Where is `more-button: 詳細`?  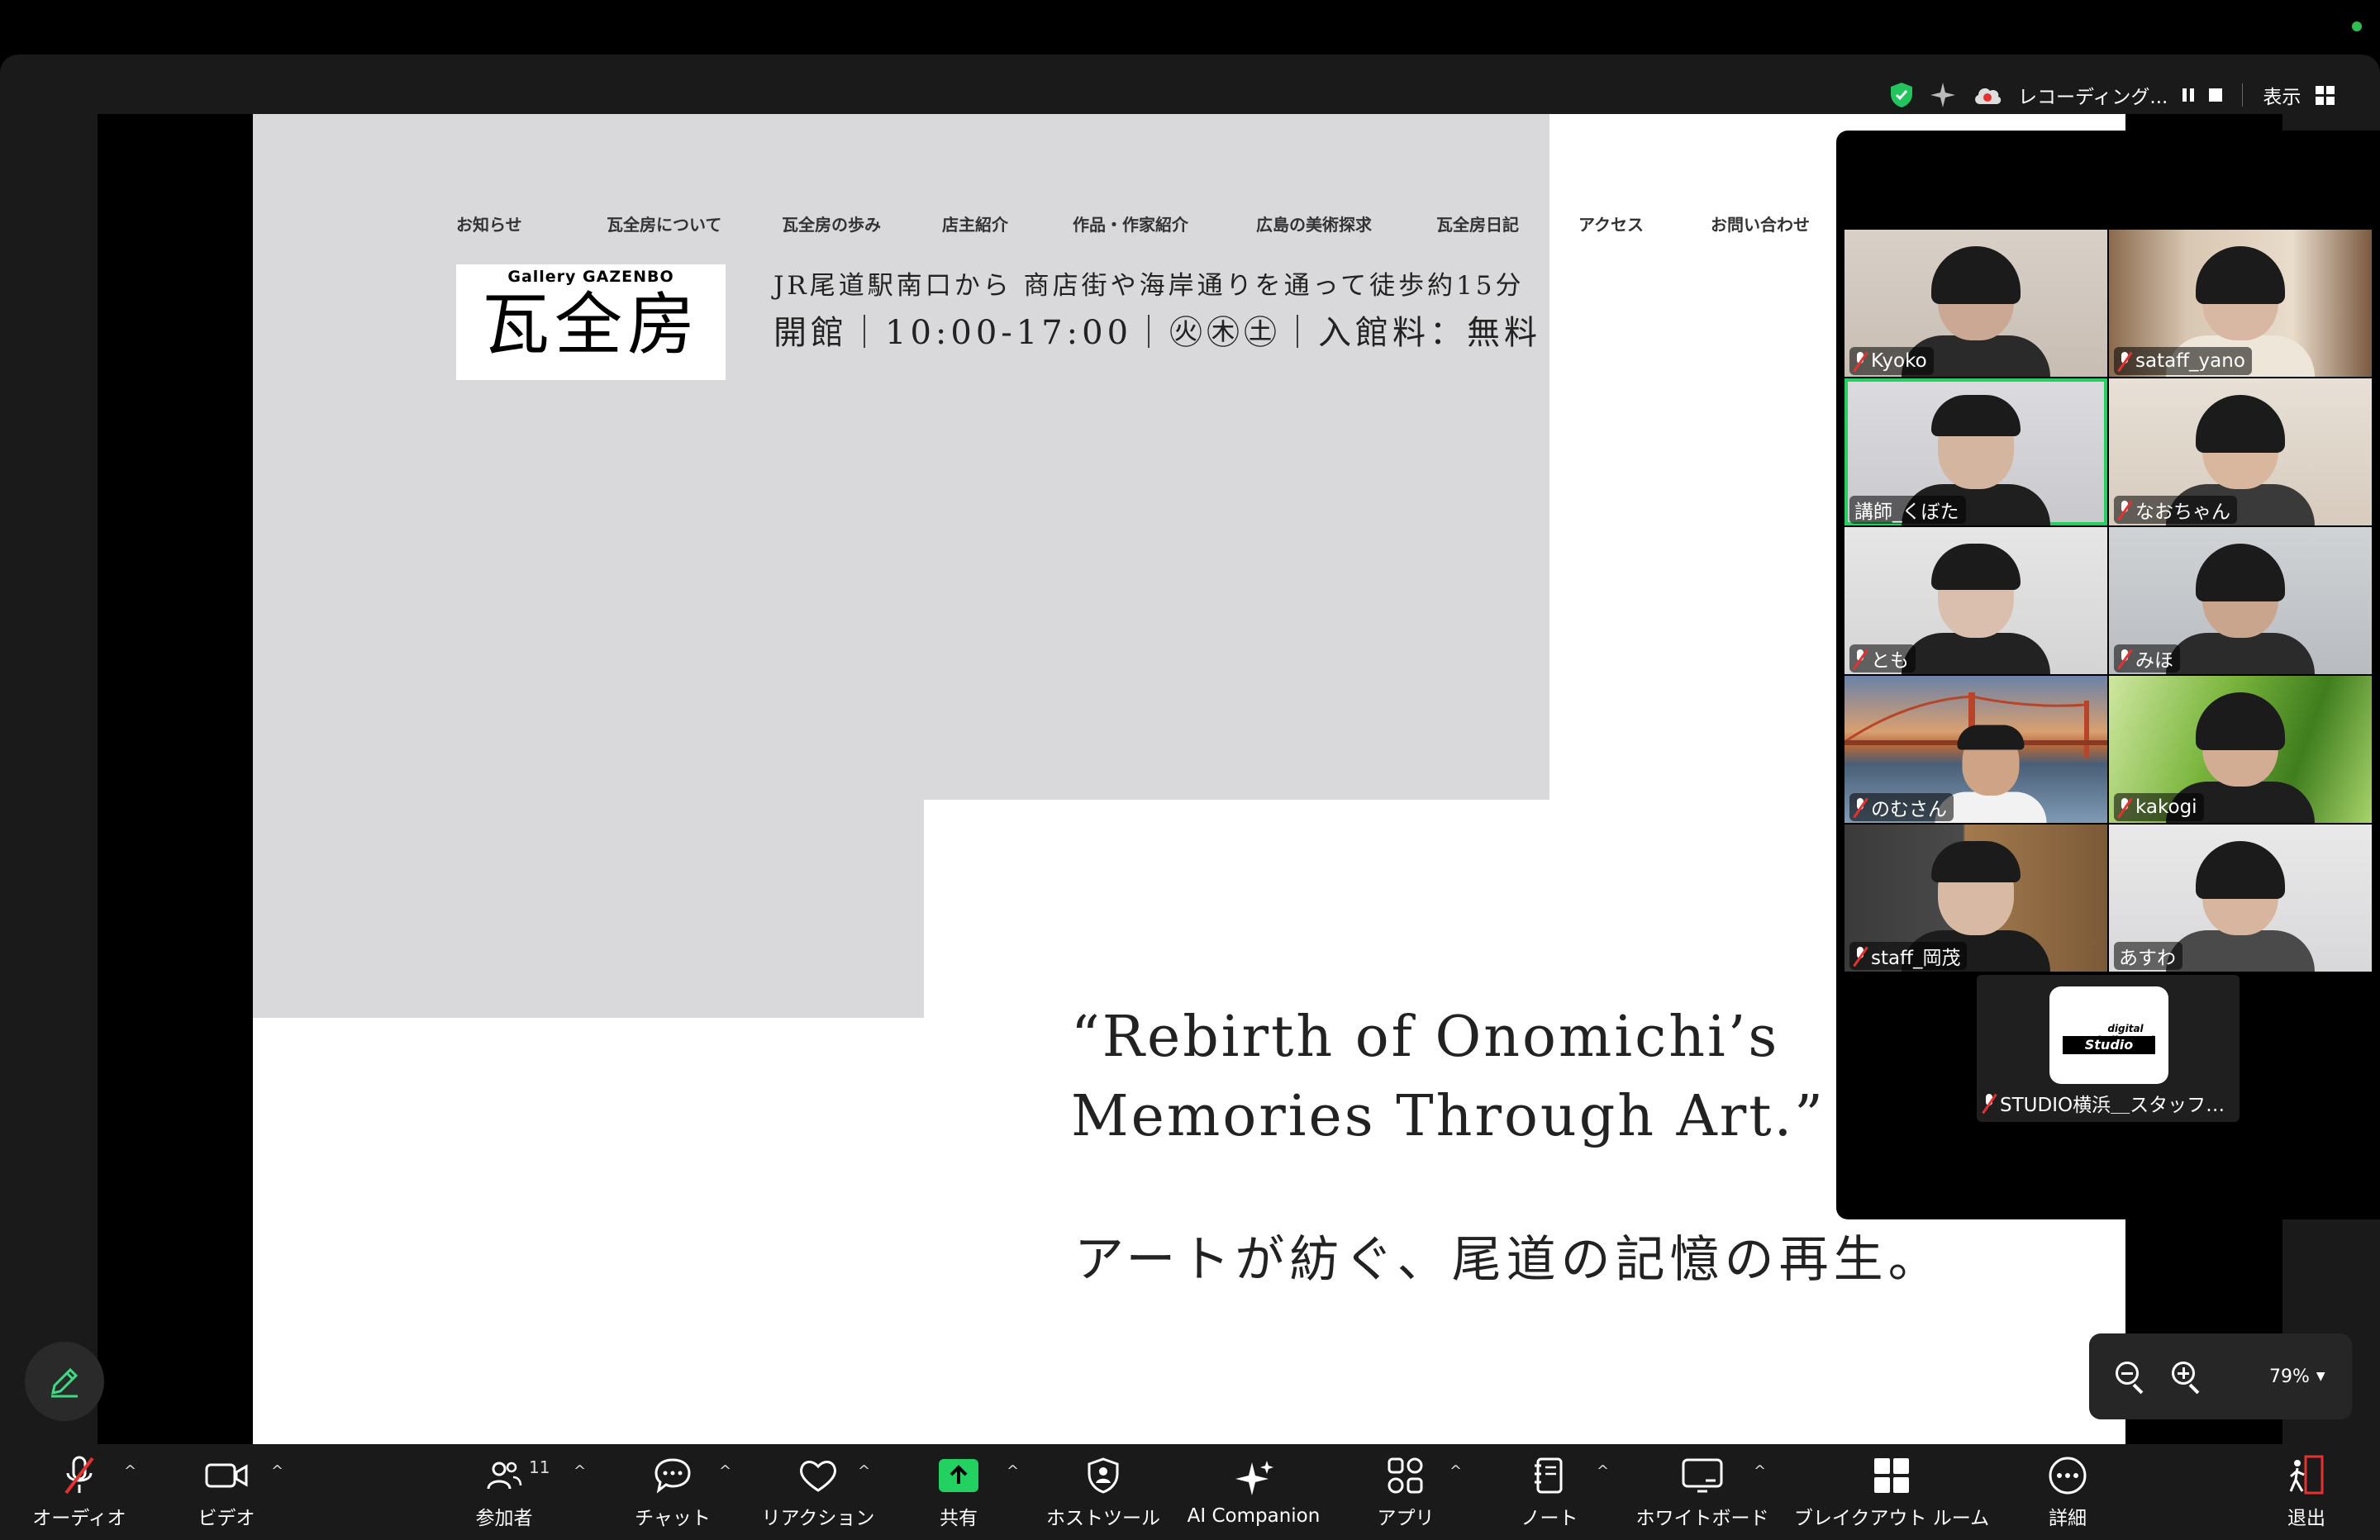
more-button: 詳細 is located at coordinates (2067, 1492).